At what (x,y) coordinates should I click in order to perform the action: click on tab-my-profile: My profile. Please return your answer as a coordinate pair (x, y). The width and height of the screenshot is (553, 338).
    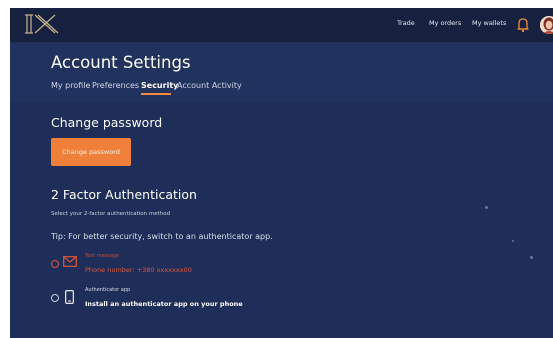
    Looking at the image, I should click on (70, 85).